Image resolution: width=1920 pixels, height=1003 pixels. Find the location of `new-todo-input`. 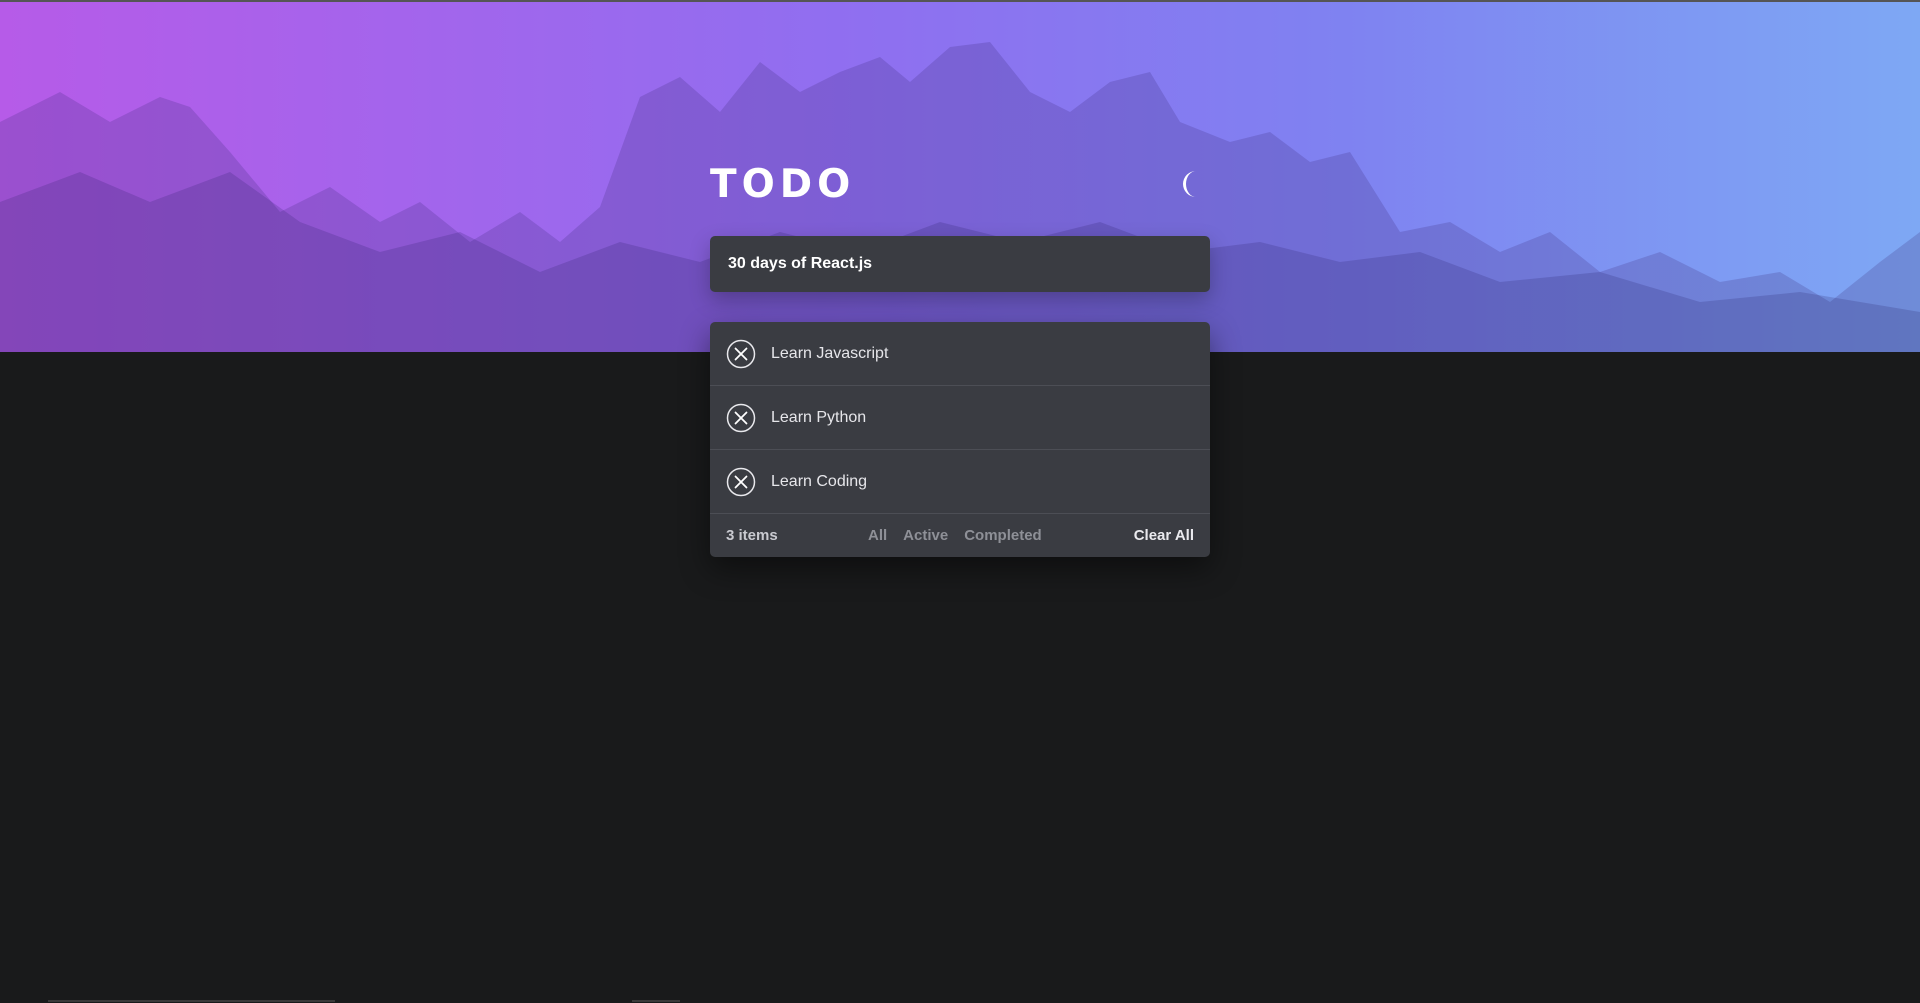

new-todo-input is located at coordinates (963, 264).